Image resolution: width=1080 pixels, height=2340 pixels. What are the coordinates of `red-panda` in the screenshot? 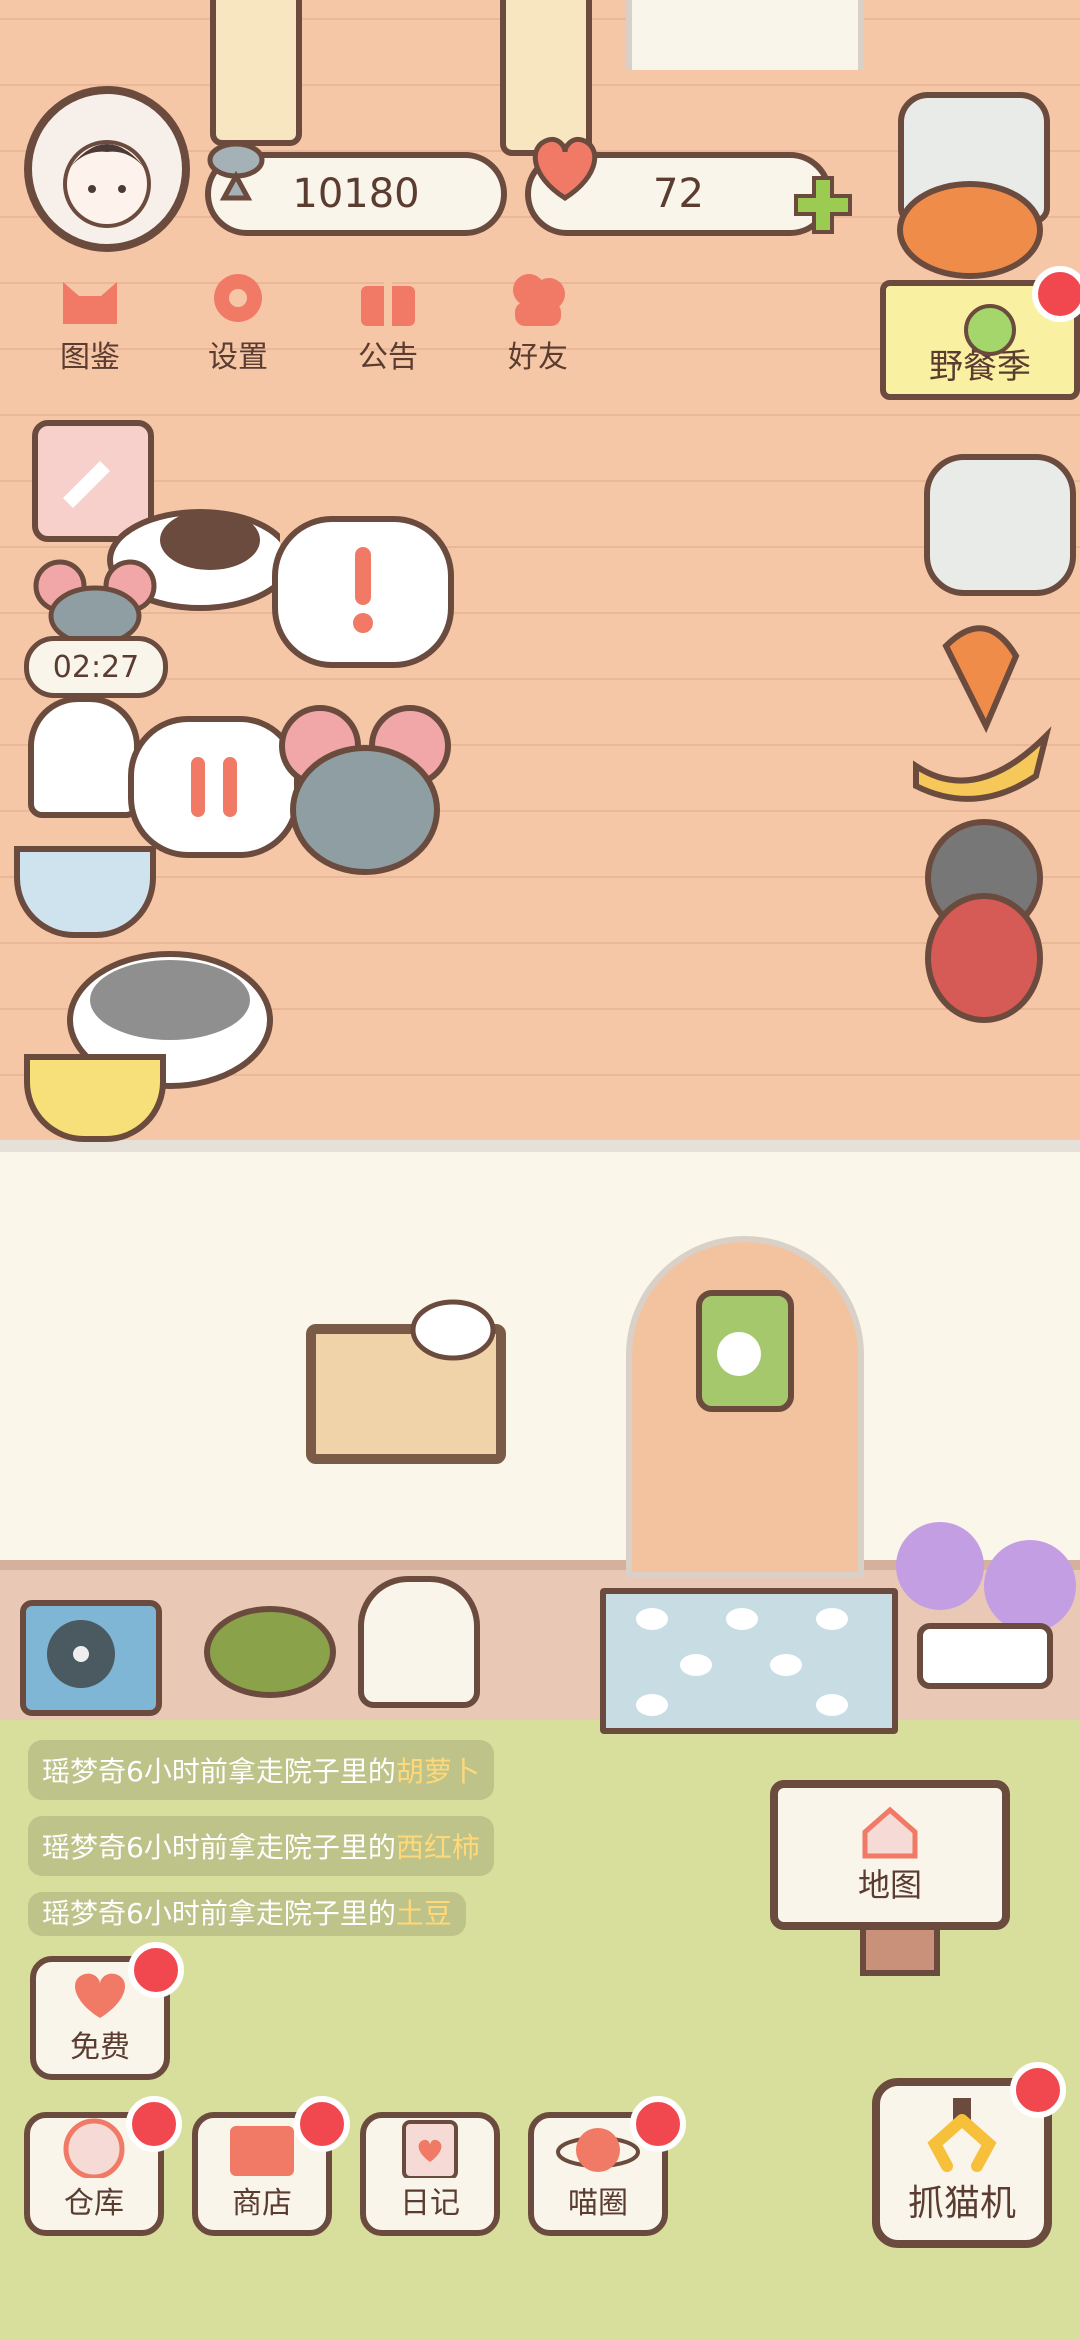 It's located at (960, 225).